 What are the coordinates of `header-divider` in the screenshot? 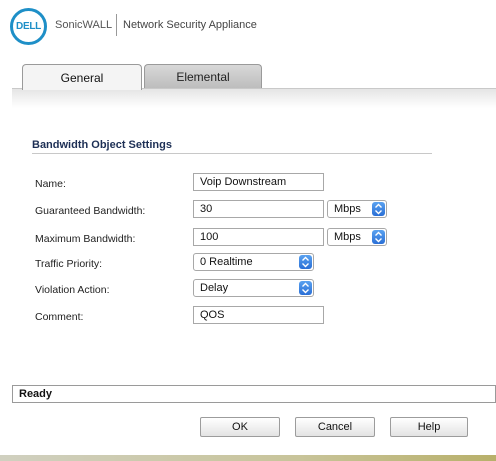 It's located at (116, 25).